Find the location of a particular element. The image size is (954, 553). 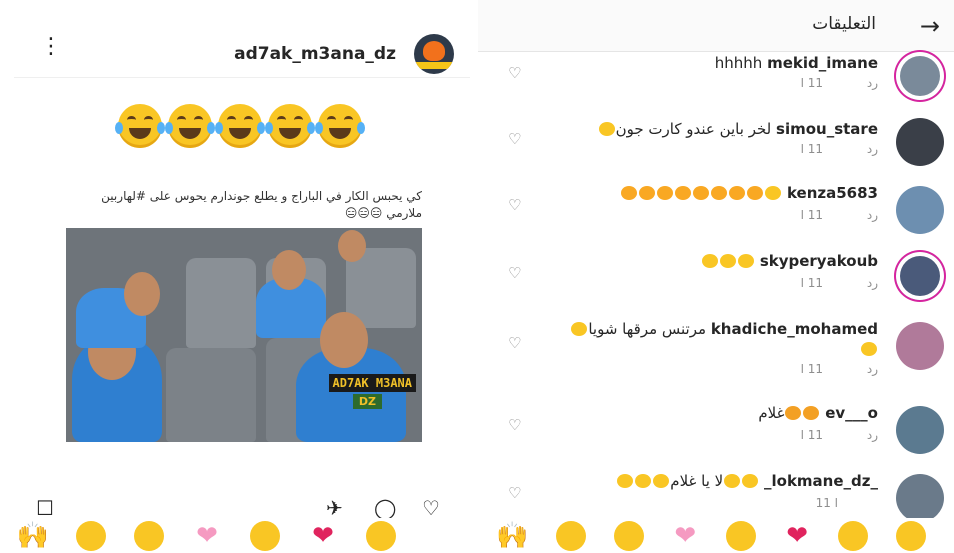

comment-text: لخر باين عندو كارت جون simou_stare is located at coordinates (738, 129).